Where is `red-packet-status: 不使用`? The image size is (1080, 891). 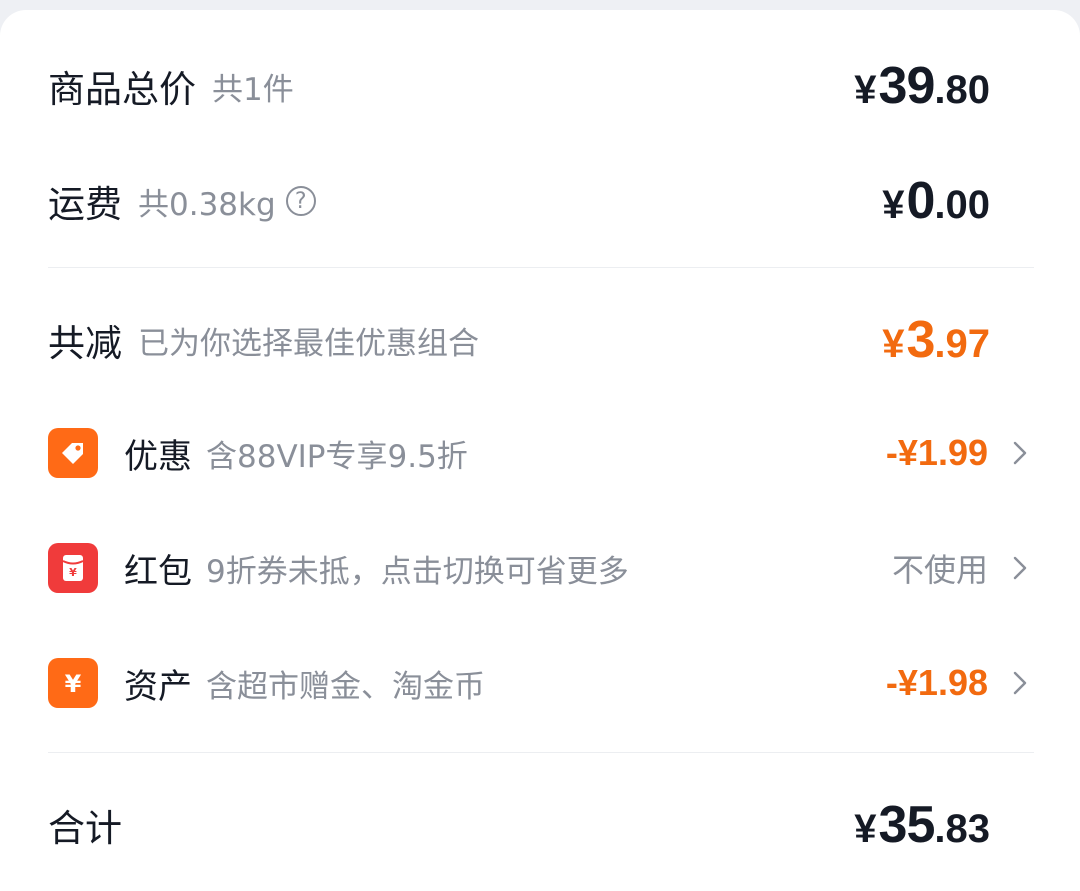
red-packet-status: 不使用 is located at coordinates (939, 570).